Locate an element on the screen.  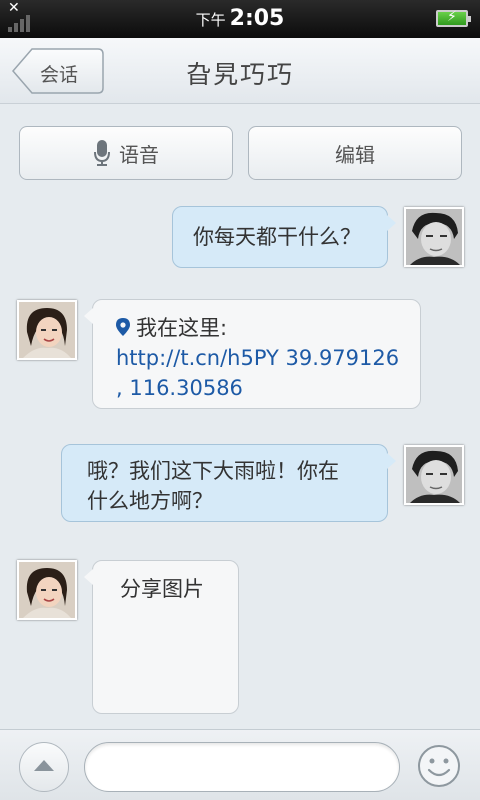
expand-up-button is located at coordinates (44, 767).